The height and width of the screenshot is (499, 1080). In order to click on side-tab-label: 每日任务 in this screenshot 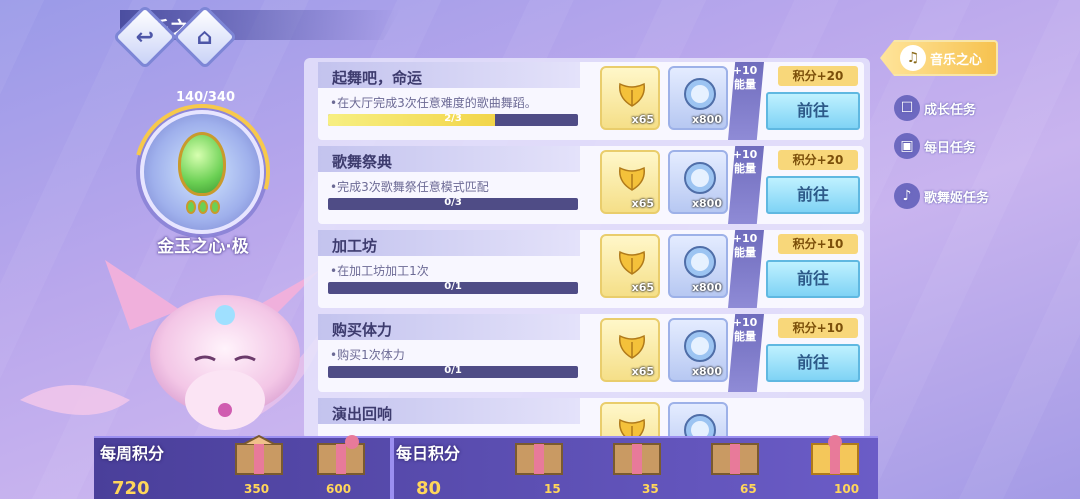, I will do `click(950, 148)`.